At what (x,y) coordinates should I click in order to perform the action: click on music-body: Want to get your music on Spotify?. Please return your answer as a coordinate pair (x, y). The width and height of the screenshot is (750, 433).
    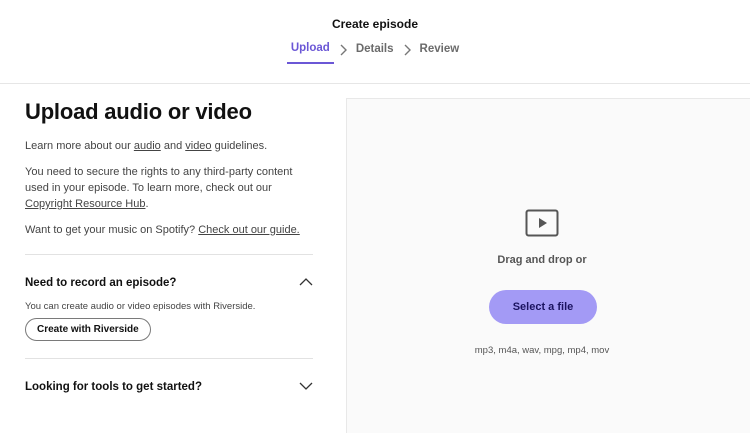
    Looking at the image, I should click on (112, 230).